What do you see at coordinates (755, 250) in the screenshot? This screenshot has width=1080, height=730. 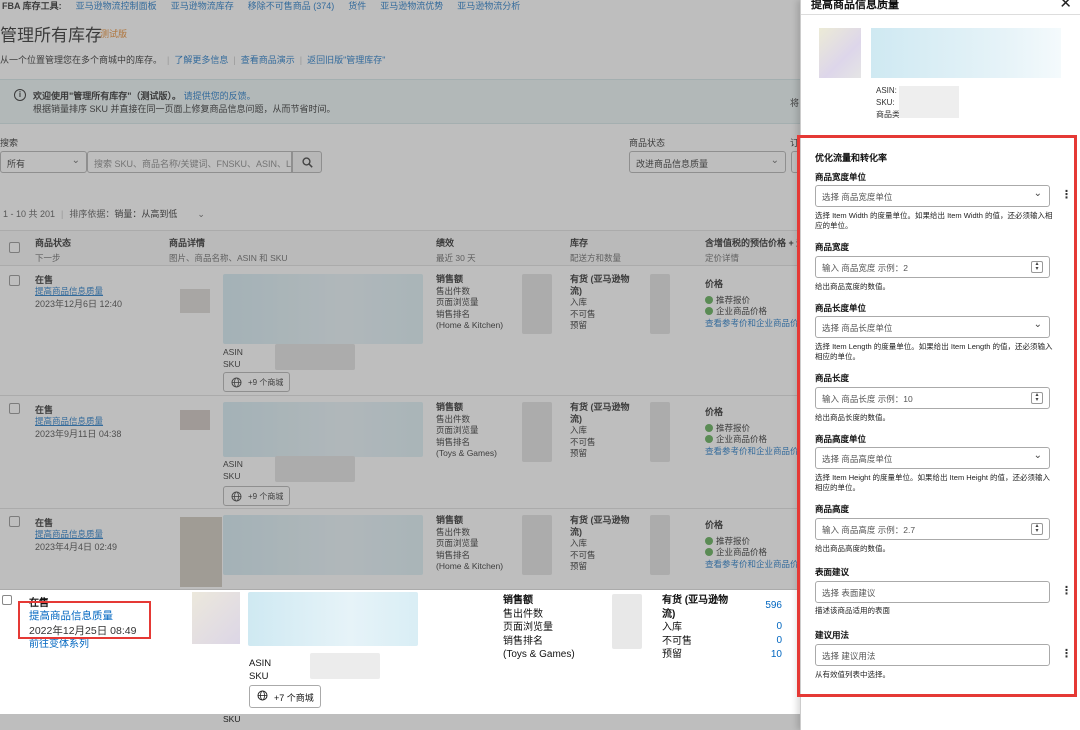 I see `col-price: 含增值税的预估价格 + 运定价详情` at bounding box center [755, 250].